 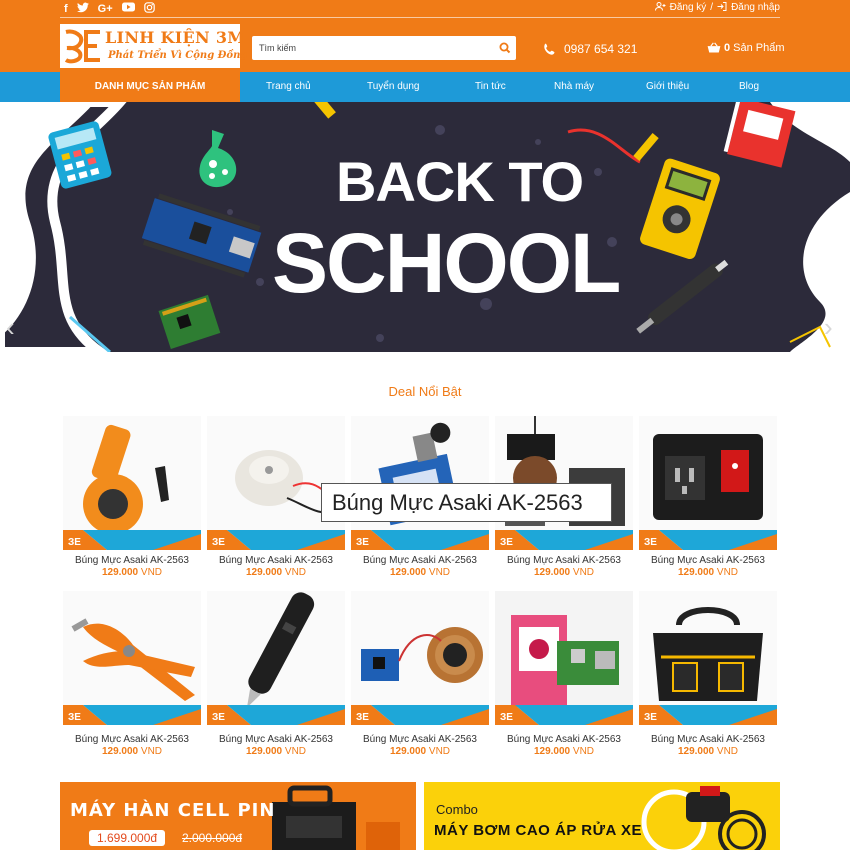 What do you see at coordinates (828, 327) in the screenshot?
I see `carousel-next-icon: ›` at bounding box center [828, 327].